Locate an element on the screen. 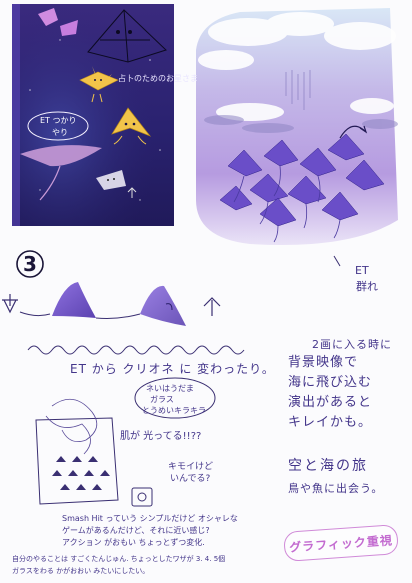 The width and height of the screenshot is (412, 583). jar-sketch is located at coordinates (77, 451).